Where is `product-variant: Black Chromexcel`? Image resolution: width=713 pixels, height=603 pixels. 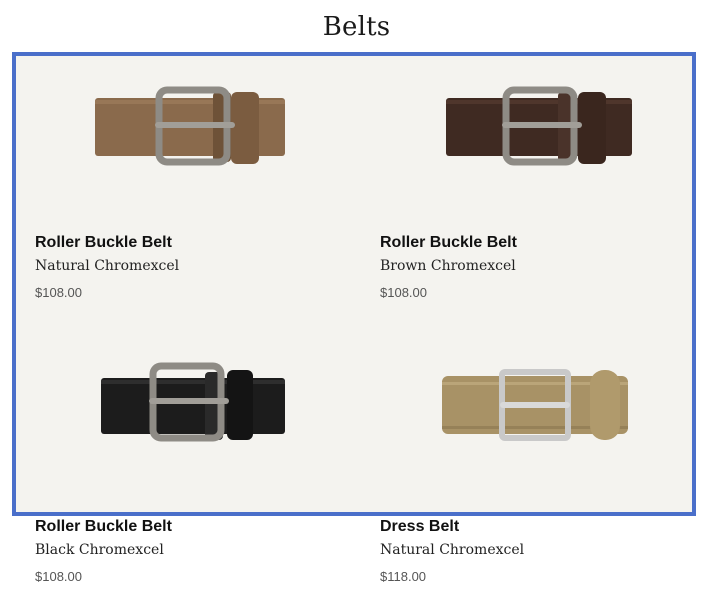
product-variant: Black Chromexcel is located at coordinates (99, 550).